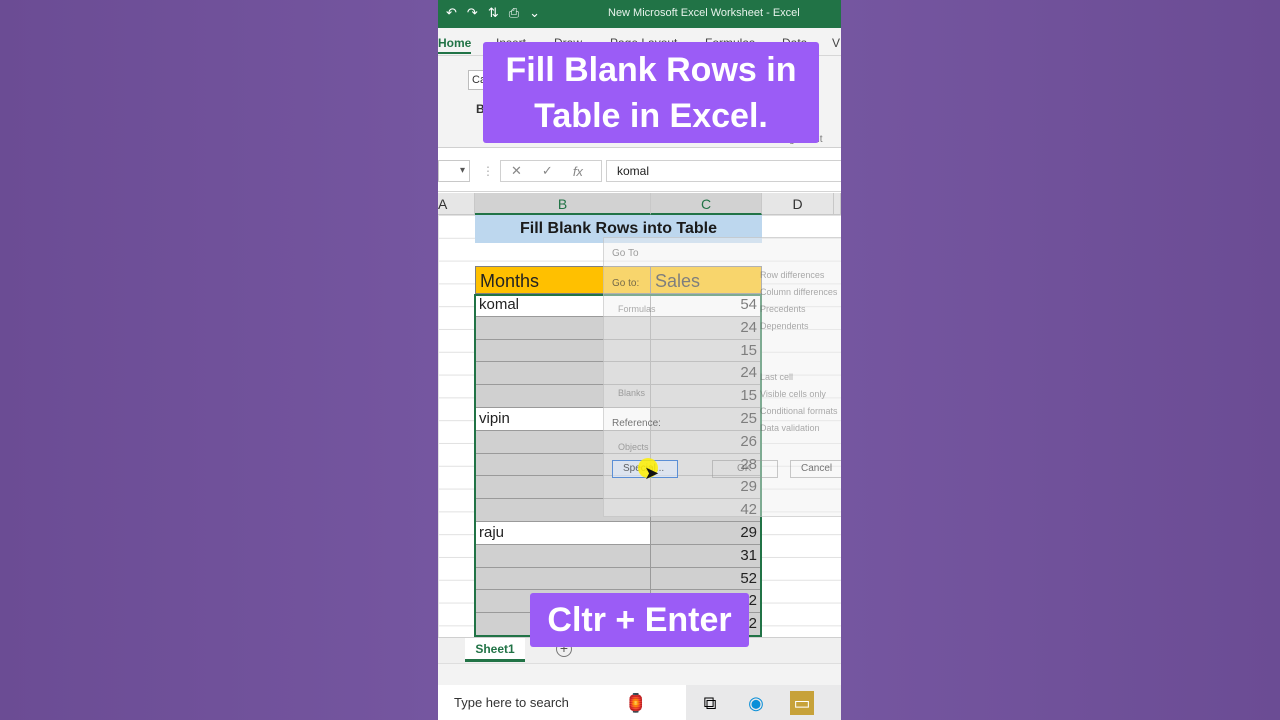 The height and width of the screenshot is (720, 1280). I want to click on dialog-option: Column differences, so click(798, 292).